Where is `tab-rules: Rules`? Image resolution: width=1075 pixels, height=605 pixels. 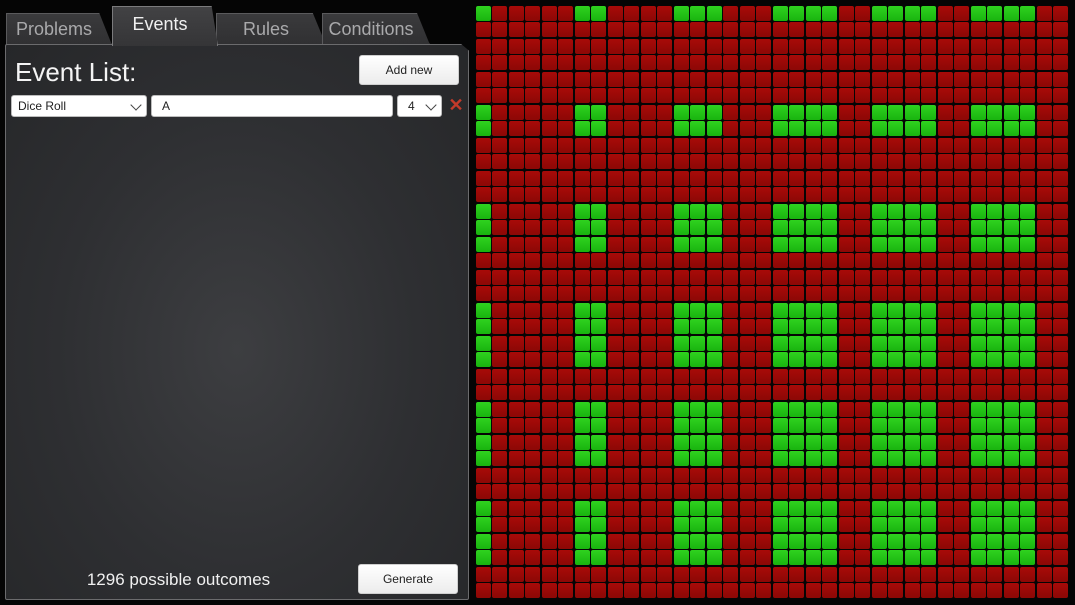
tab-rules: Rules is located at coordinates (271, 29).